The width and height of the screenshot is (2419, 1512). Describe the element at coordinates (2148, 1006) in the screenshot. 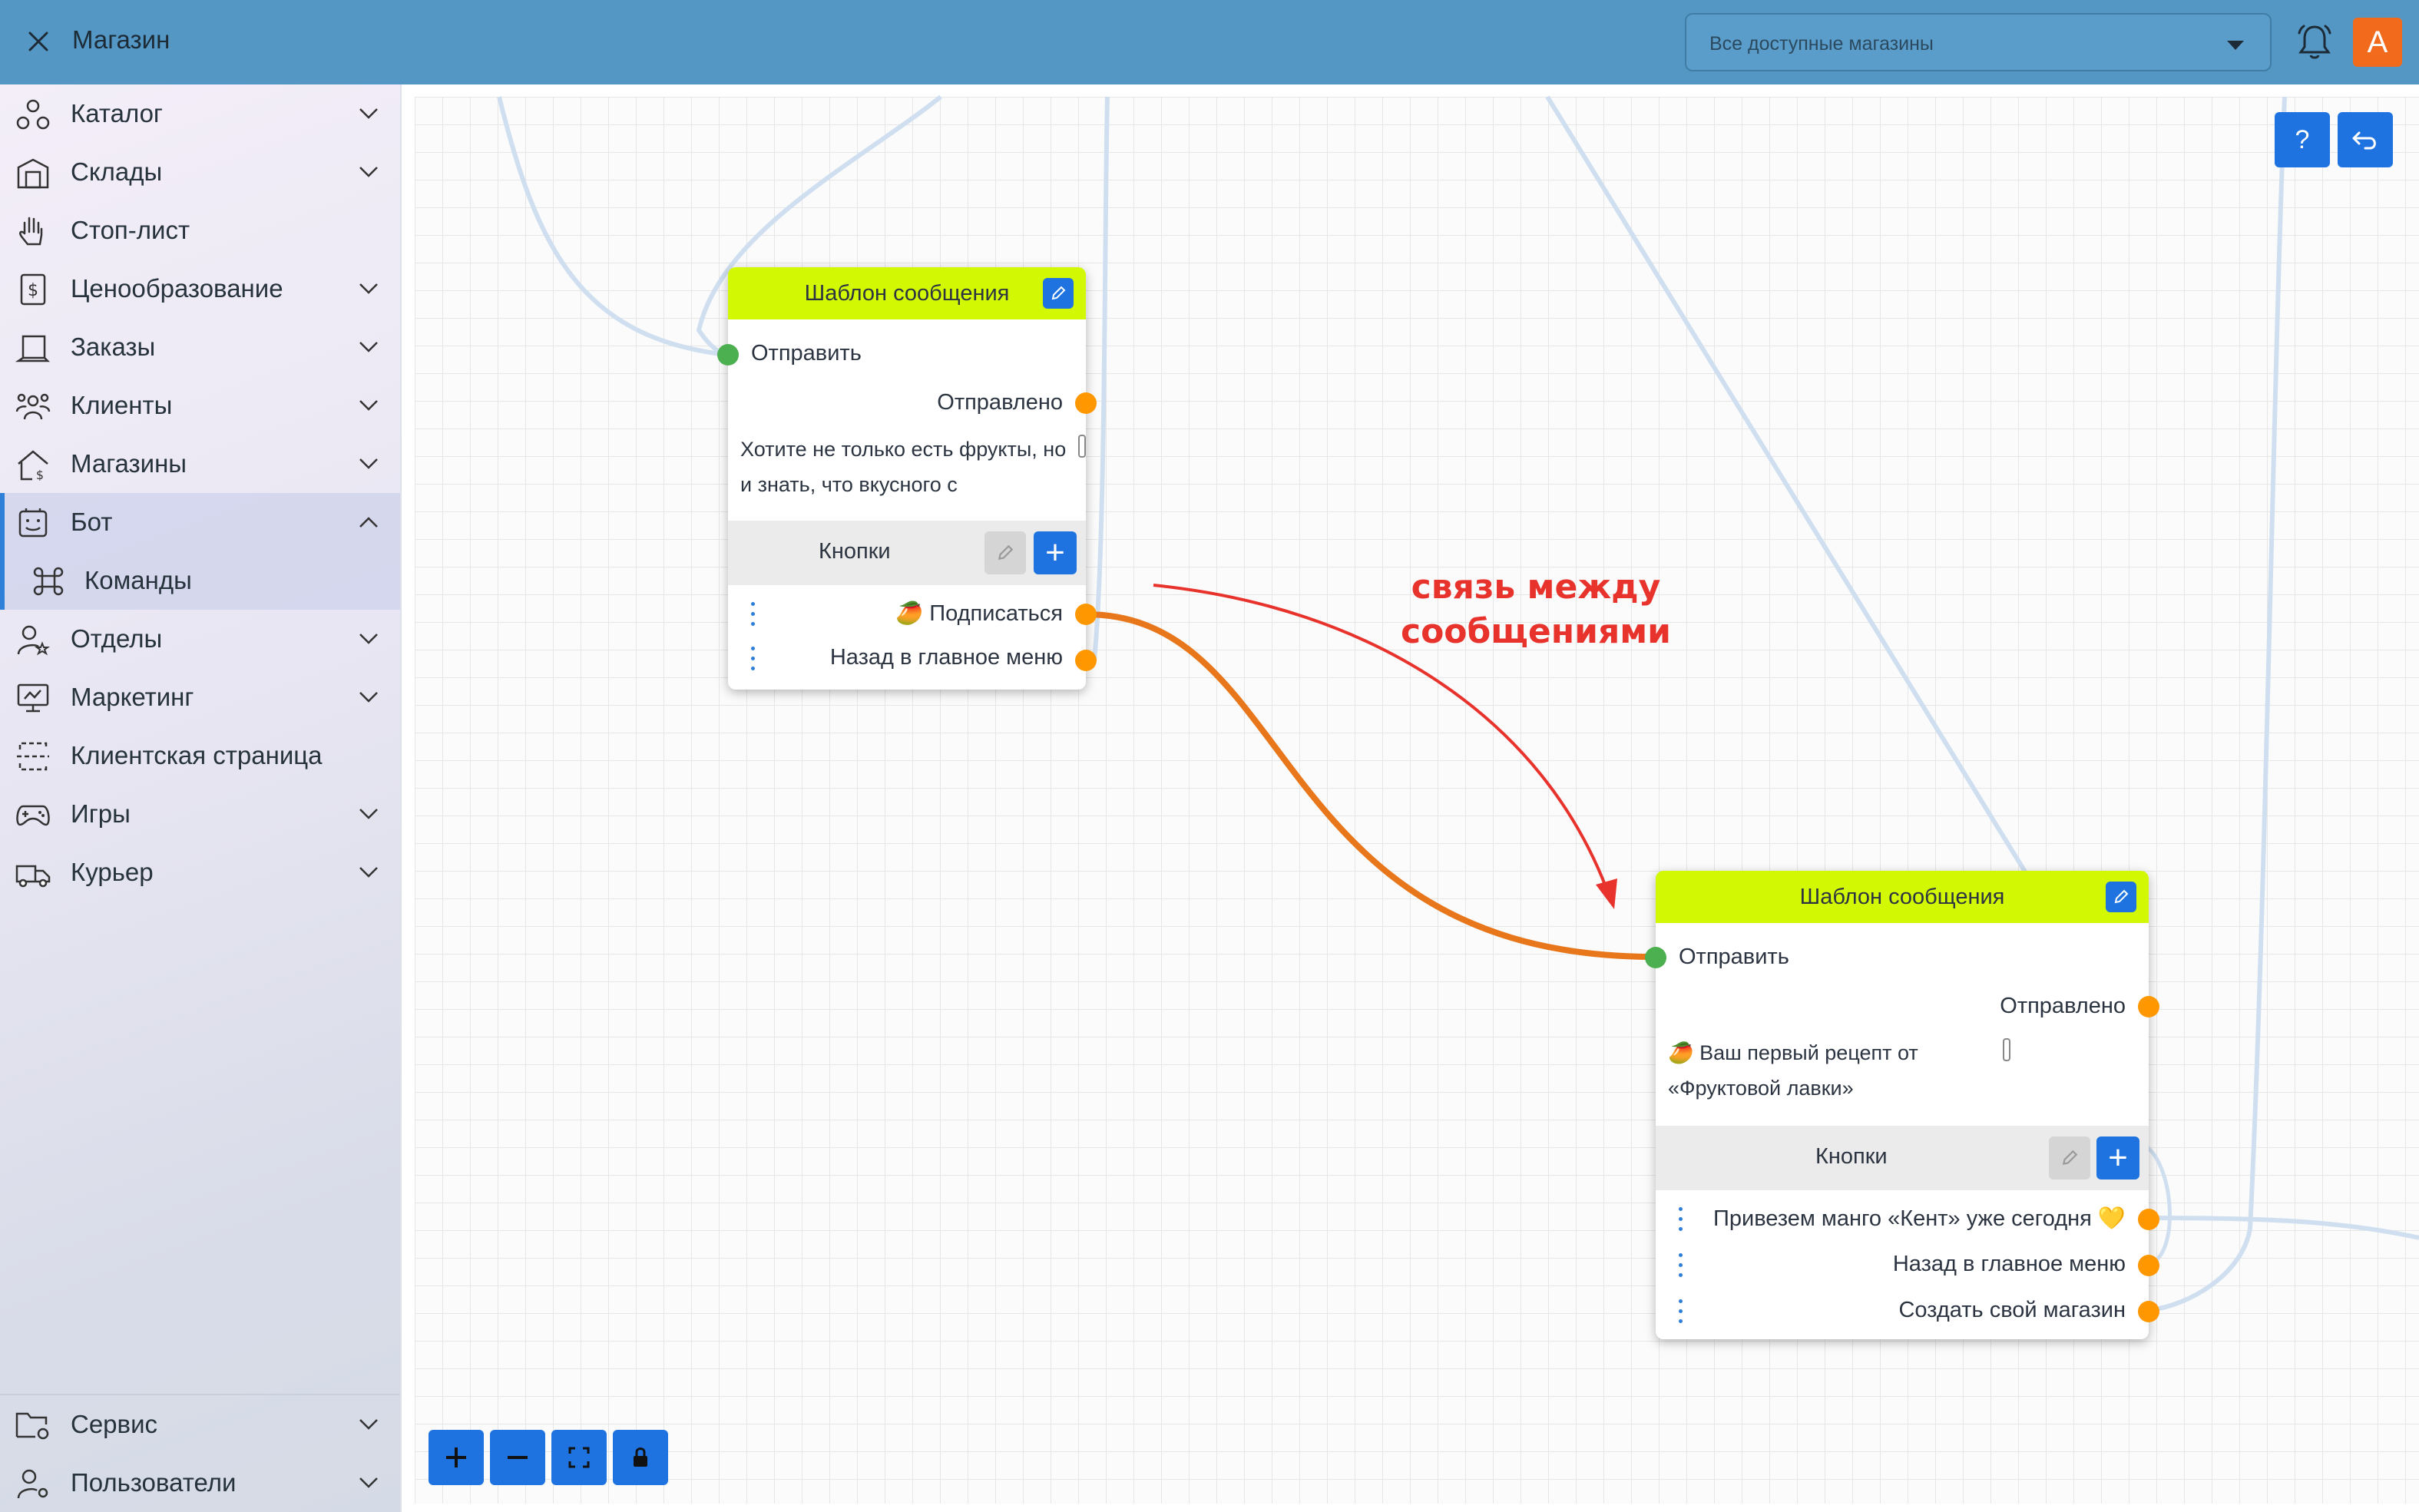

I see `node2-sent-port` at that location.